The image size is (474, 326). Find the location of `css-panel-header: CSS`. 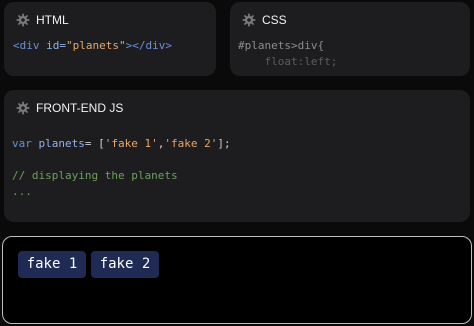

css-panel-header: CSS is located at coordinates (264, 20).